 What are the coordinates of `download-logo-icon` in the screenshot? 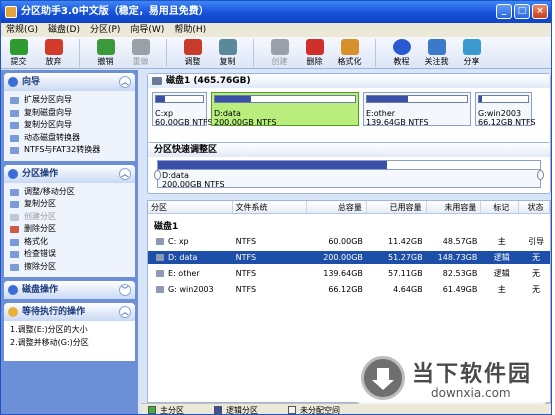 It's located at (383, 378).